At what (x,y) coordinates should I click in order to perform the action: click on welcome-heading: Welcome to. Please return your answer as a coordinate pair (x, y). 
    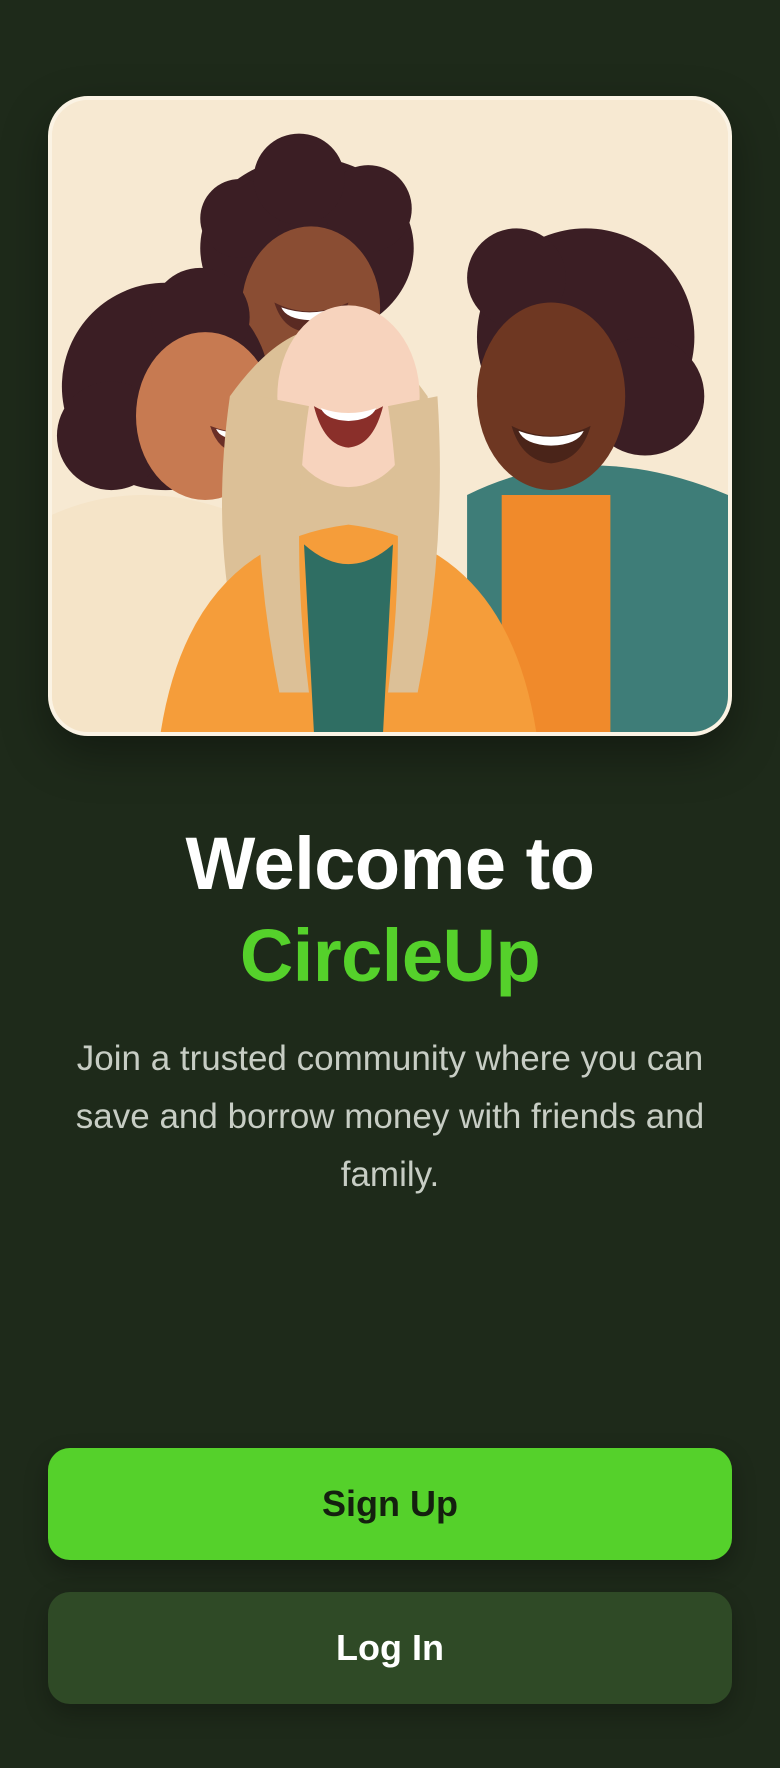
    Looking at the image, I should click on (390, 863).